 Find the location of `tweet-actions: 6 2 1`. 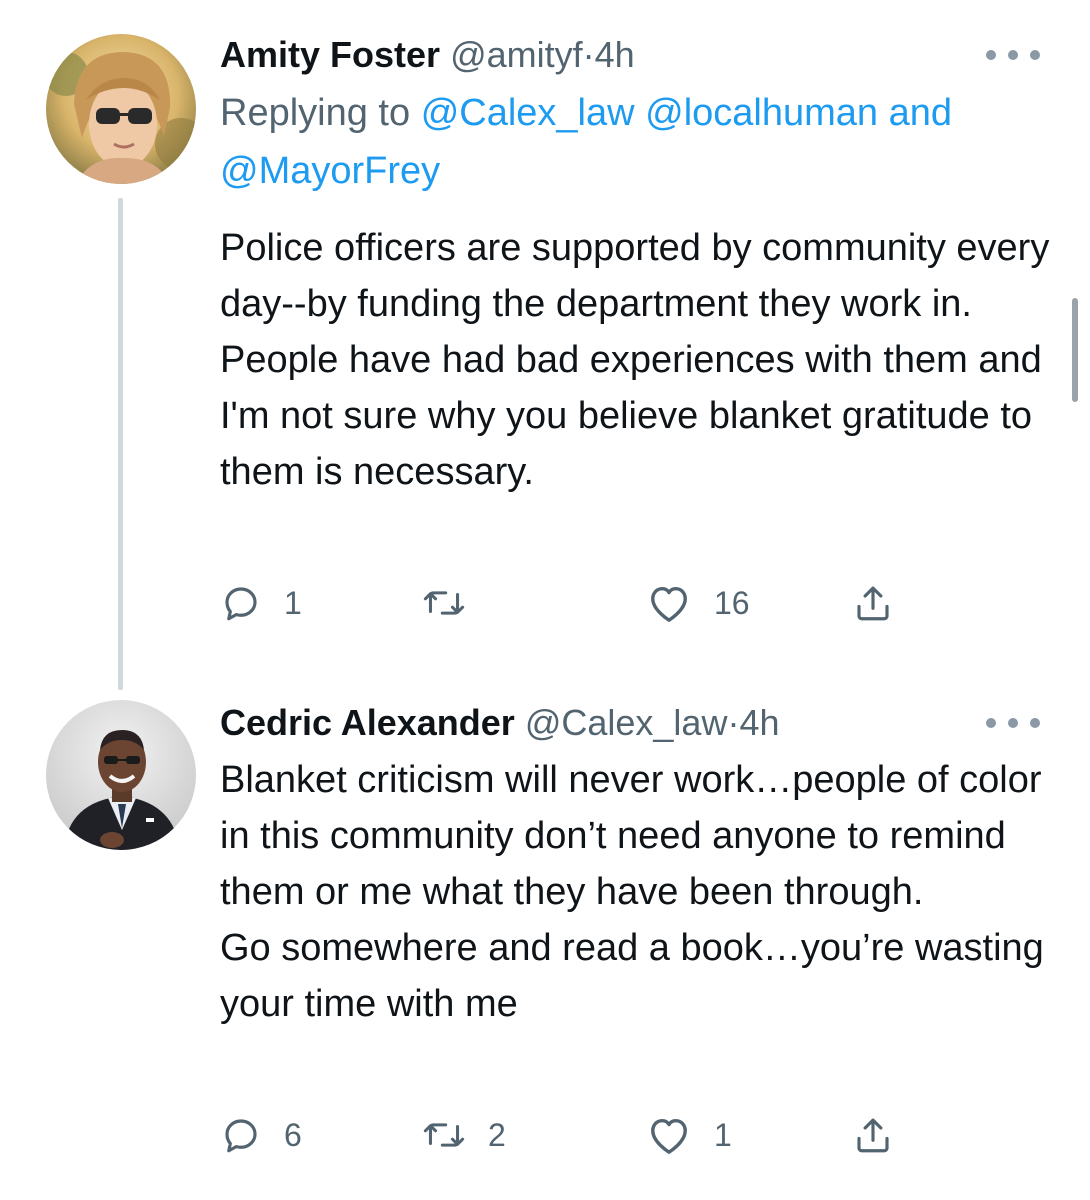

tweet-actions: 6 2 1 is located at coordinates (570, 1135).